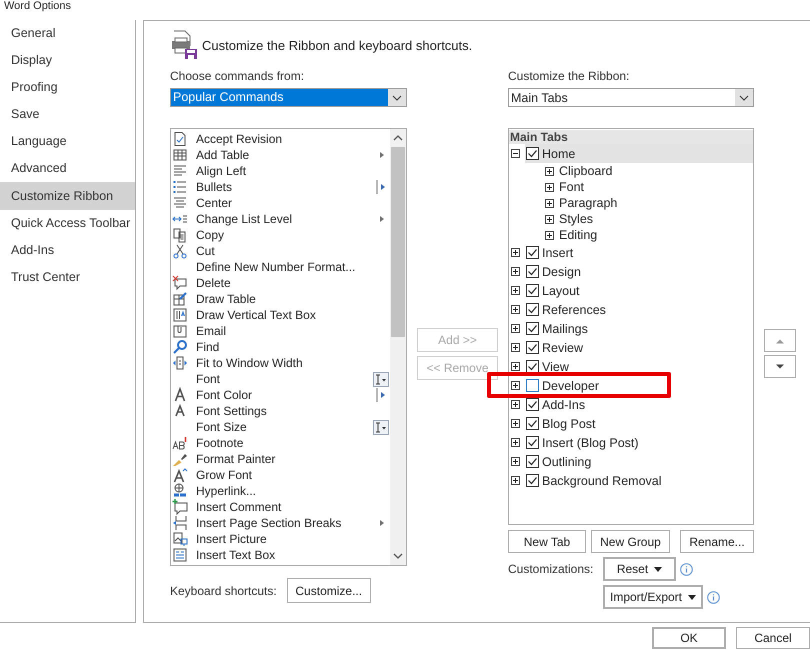 This screenshot has width=810, height=650. What do you see at coordinates (281, 187) in the screenshot?
I see `command-item: Bullets` at bounding box center [281, 187].